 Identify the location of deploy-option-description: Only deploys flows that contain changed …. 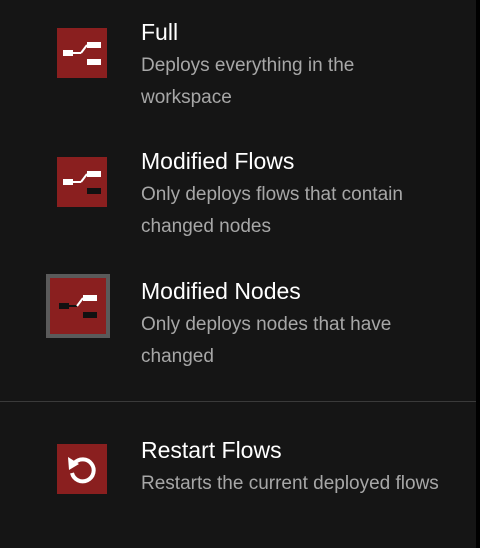
(272, 210).